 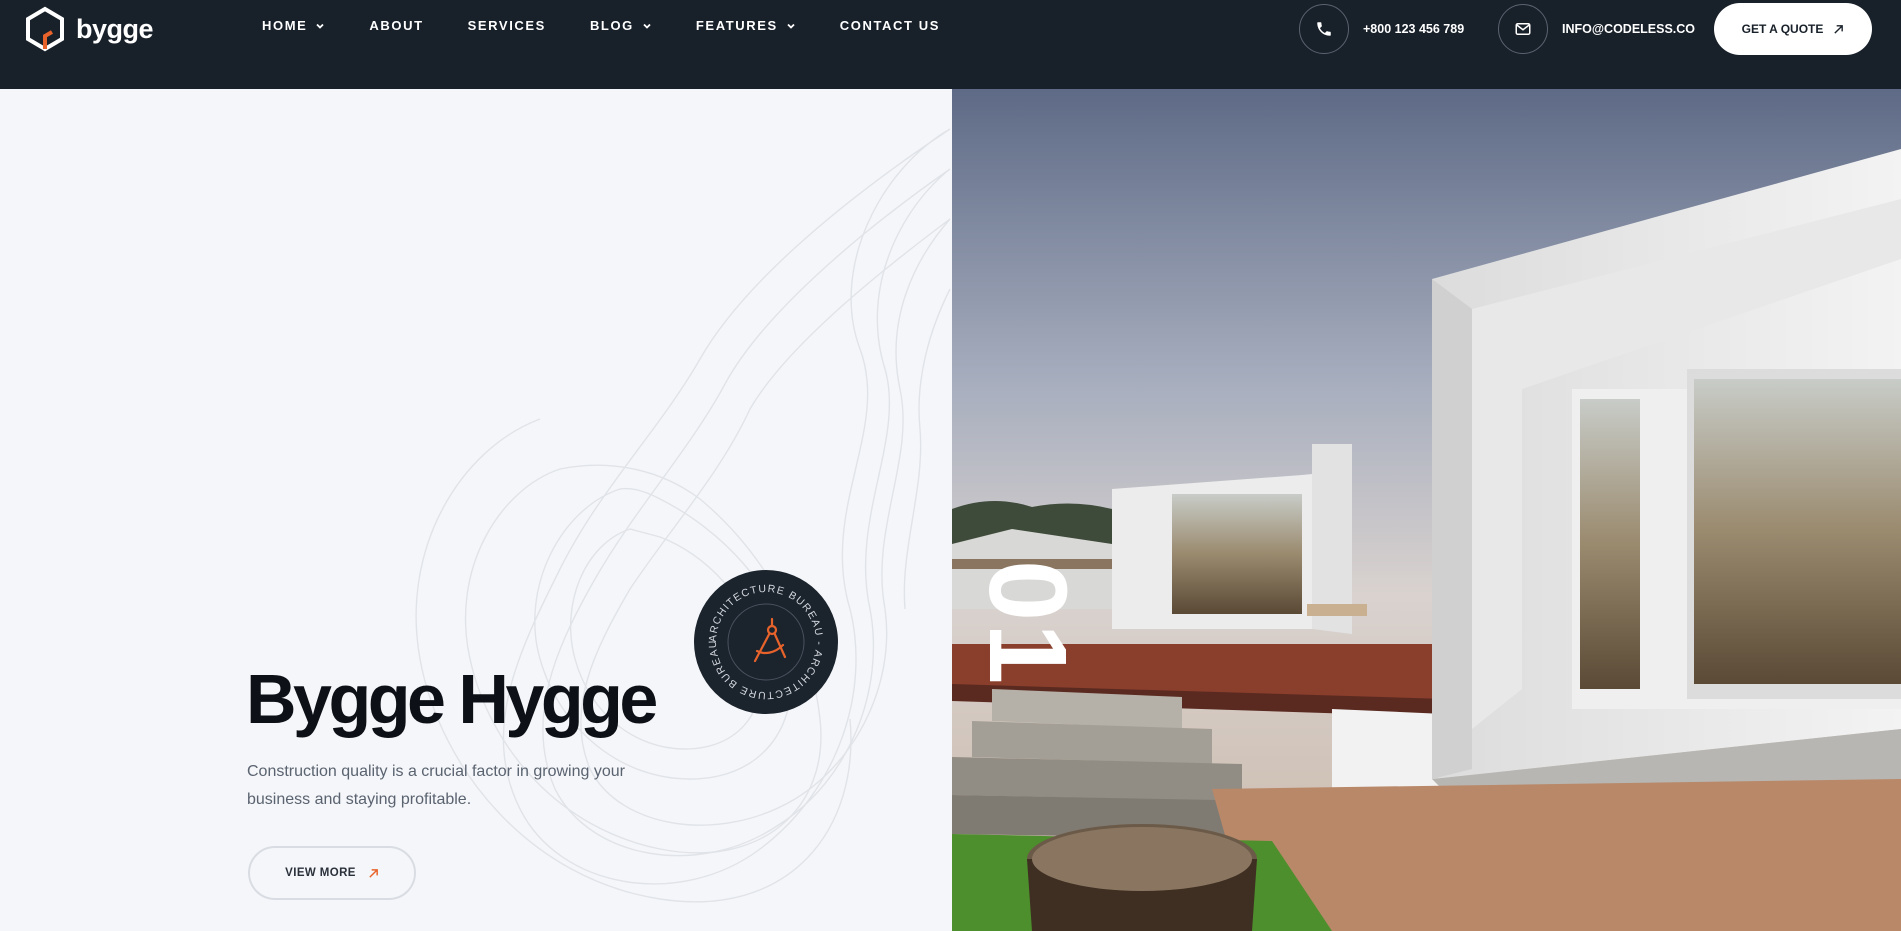 What do you see at coordinates (1027, 623) in the screenshot?
I see `slide-number: 01` at bounding box center [1027, 623].